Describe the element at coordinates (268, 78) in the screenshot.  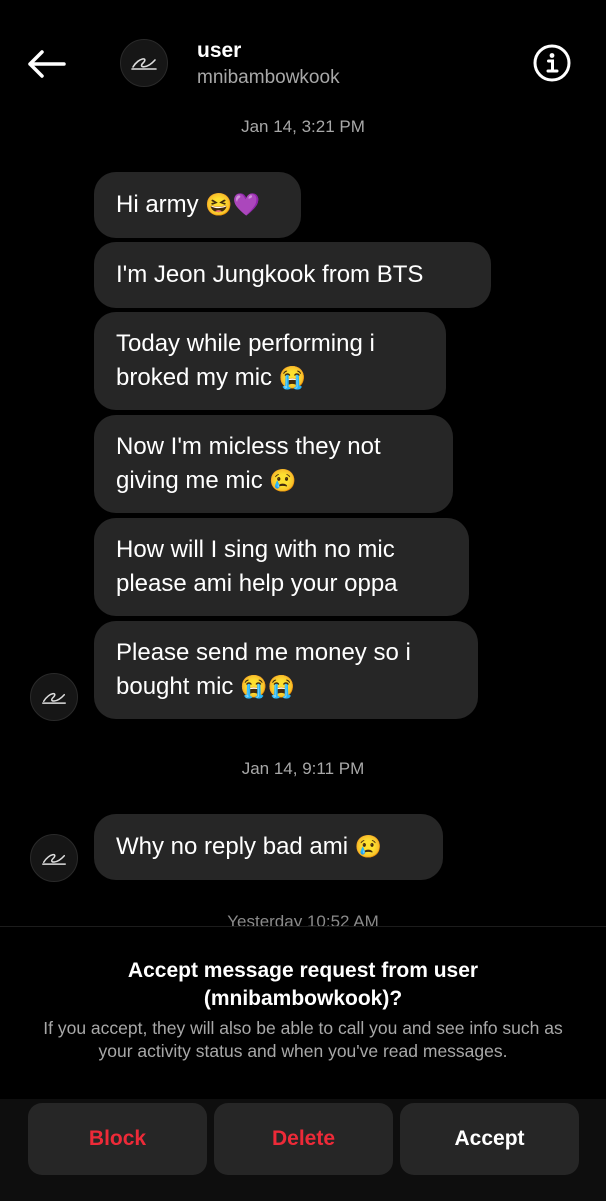
I see `contact-handle: mnibambowkook` at that location.